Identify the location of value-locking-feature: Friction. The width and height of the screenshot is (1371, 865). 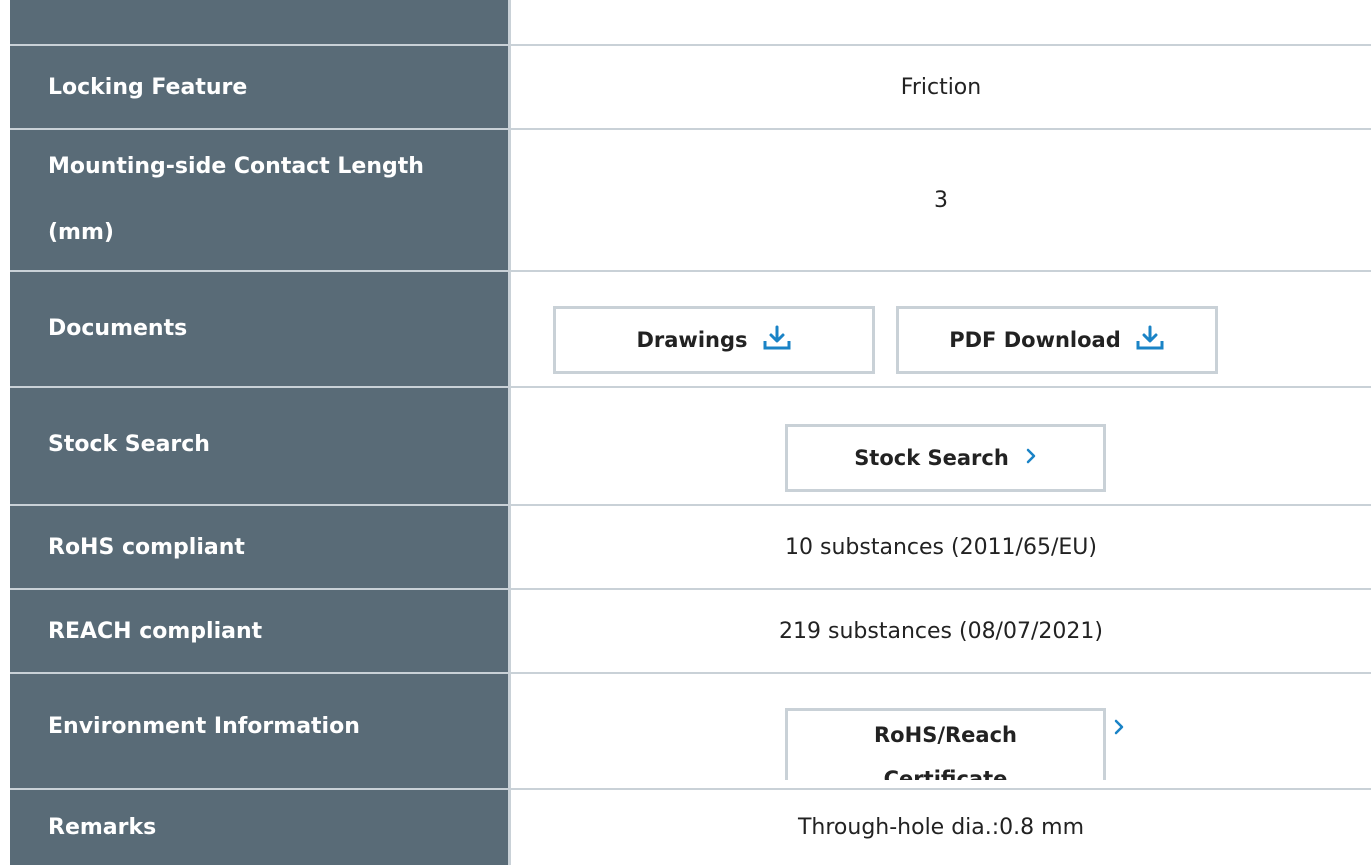
(941, 87).